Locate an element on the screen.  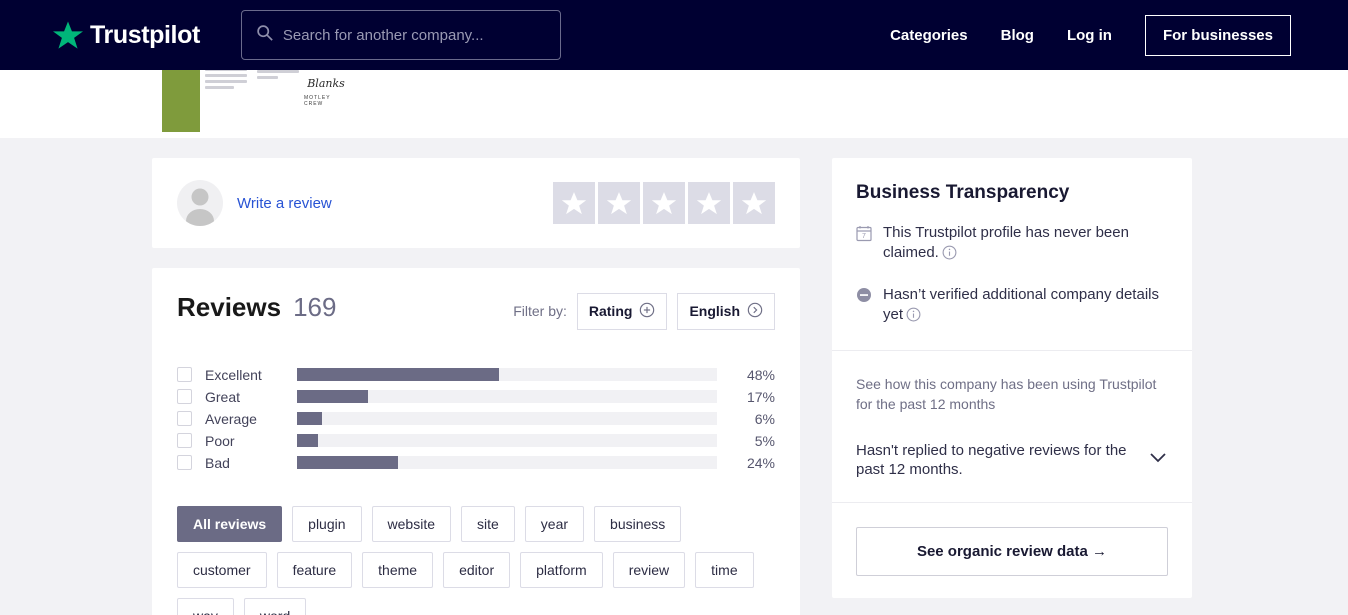
calendar-icon: 7 is located at coordinates (864, 244).